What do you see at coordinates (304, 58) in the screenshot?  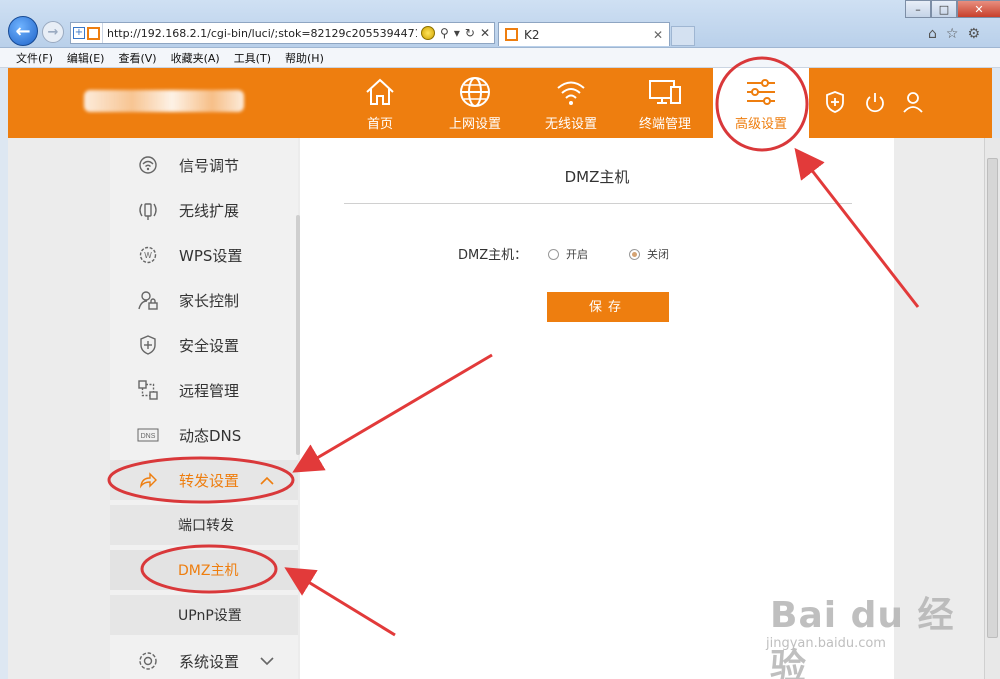 I see `menu-help: 帮助(H)` at bounding box center [304, 58].